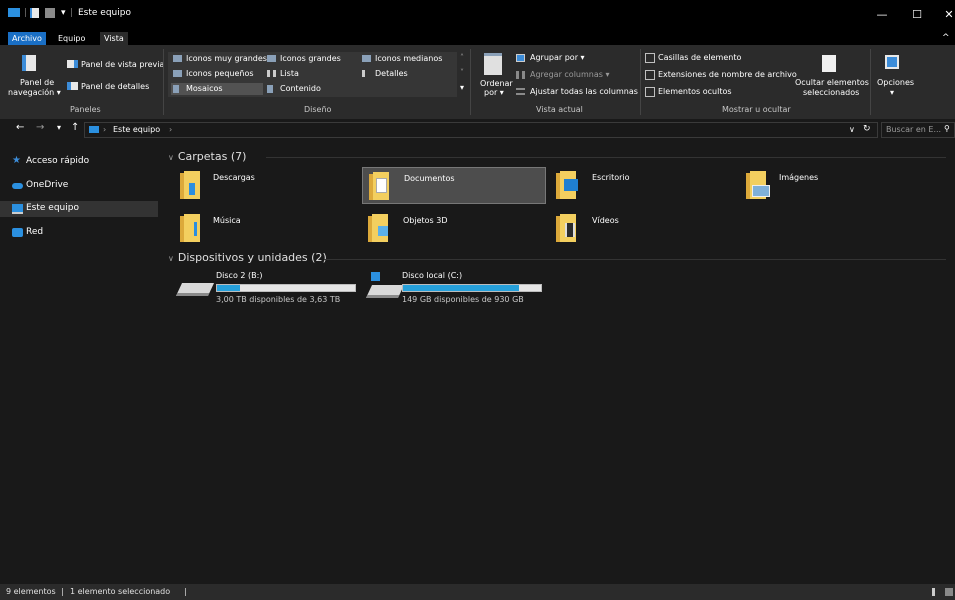 The image size is (955, 600). Describe the element at coordinates (557, 57) in the screenshot. I see `group-by-button: Agrupar por ▾` at that location.